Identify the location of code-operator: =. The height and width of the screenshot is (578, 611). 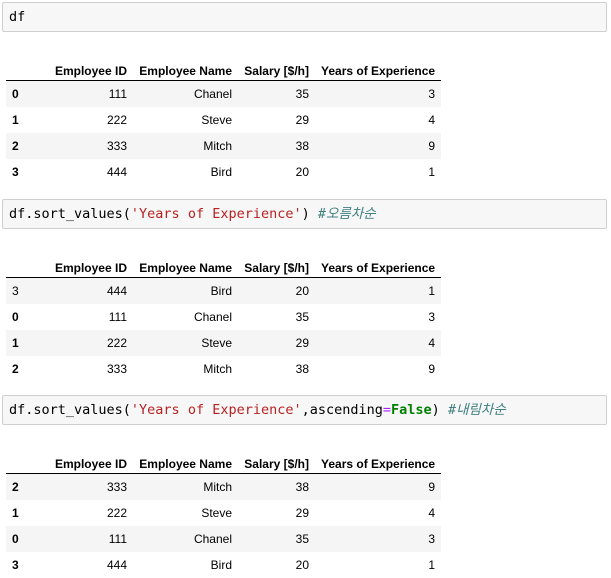
(387, 410).